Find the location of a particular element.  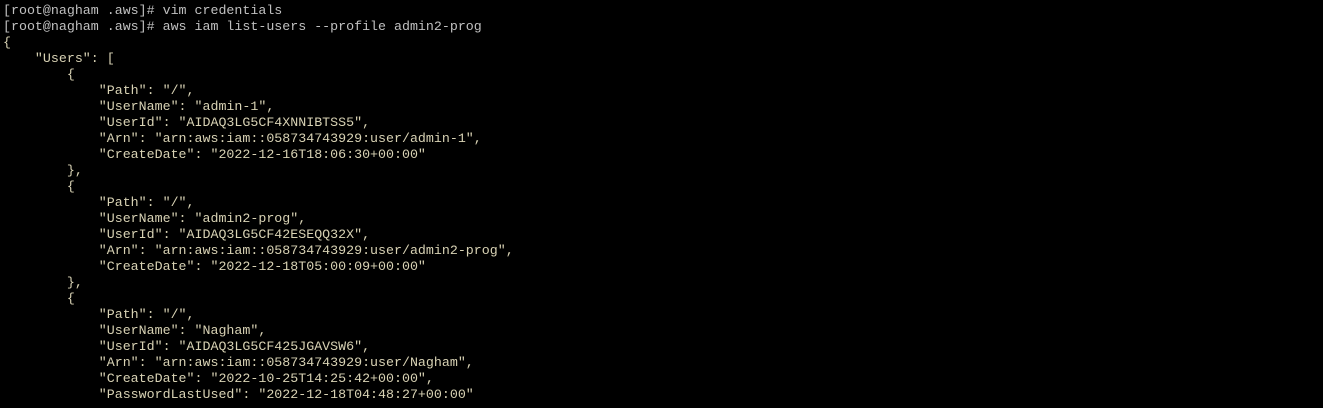

output-line: "UserName": "Nagham", is located at coordinates (135, 330).